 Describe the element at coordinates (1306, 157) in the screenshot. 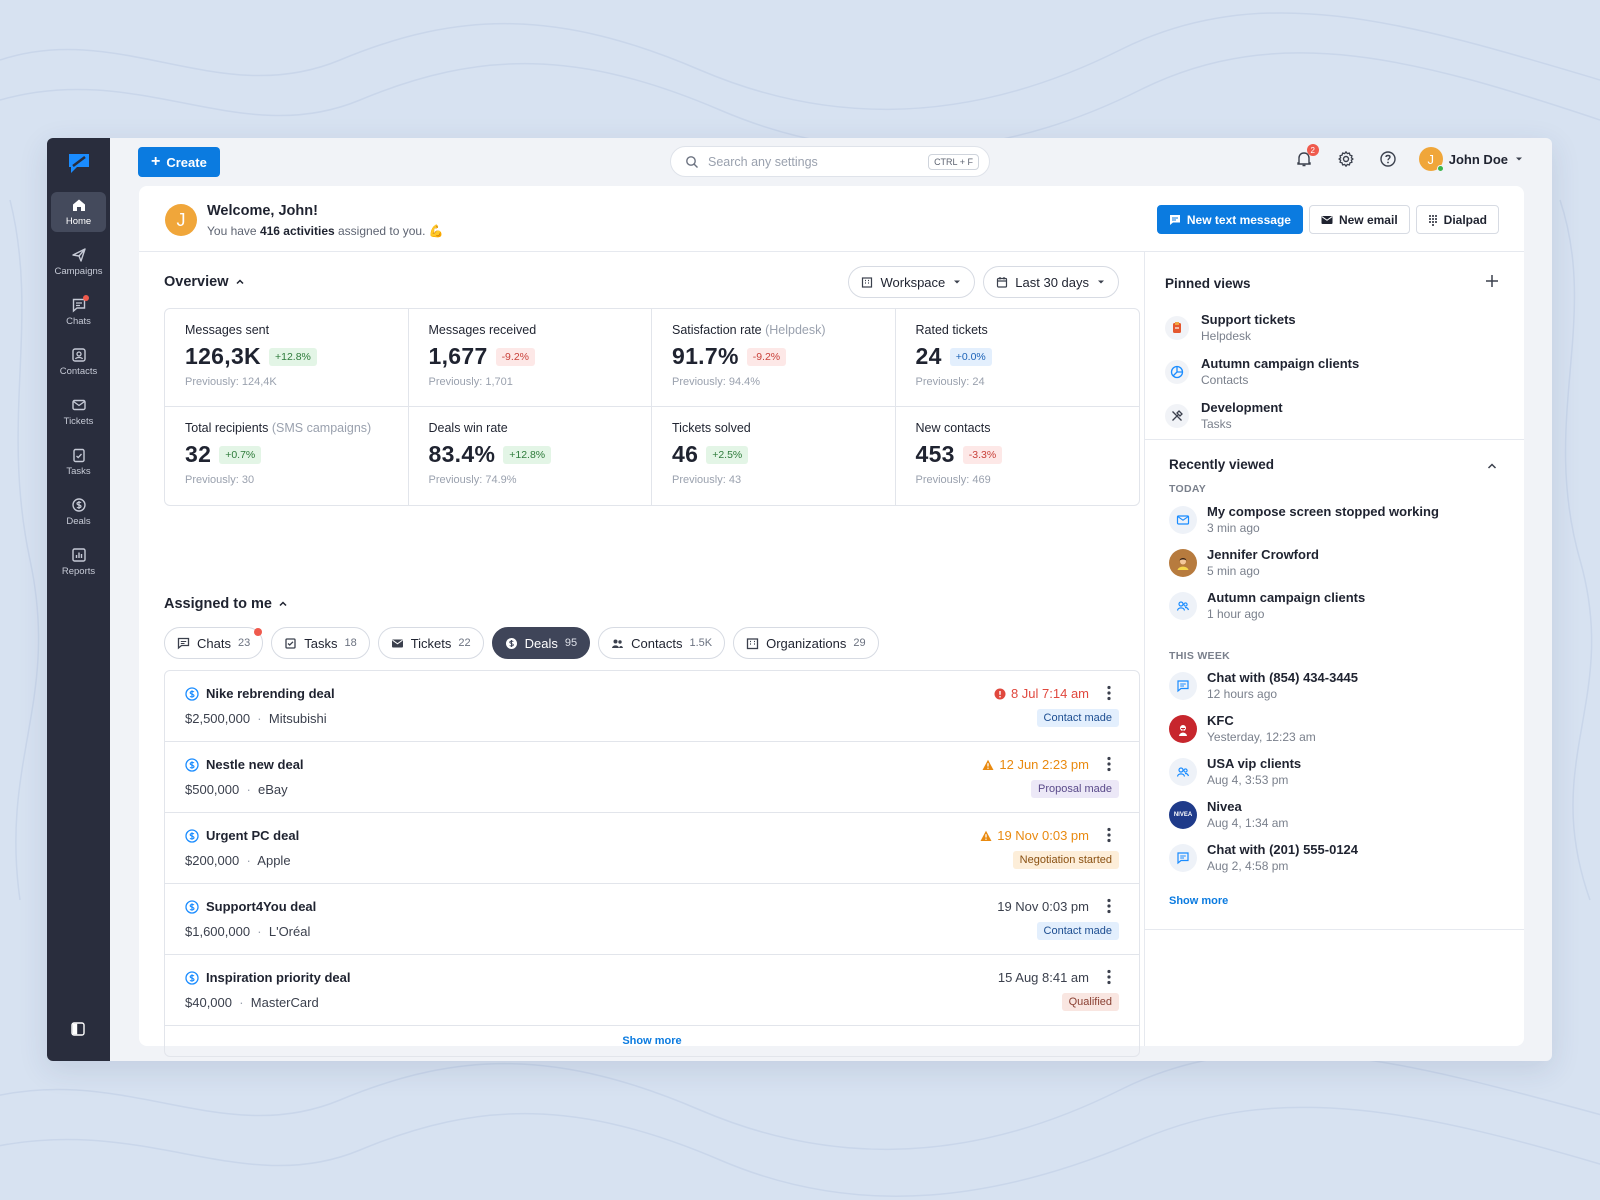

I see `notifications-button: 2` at that location.